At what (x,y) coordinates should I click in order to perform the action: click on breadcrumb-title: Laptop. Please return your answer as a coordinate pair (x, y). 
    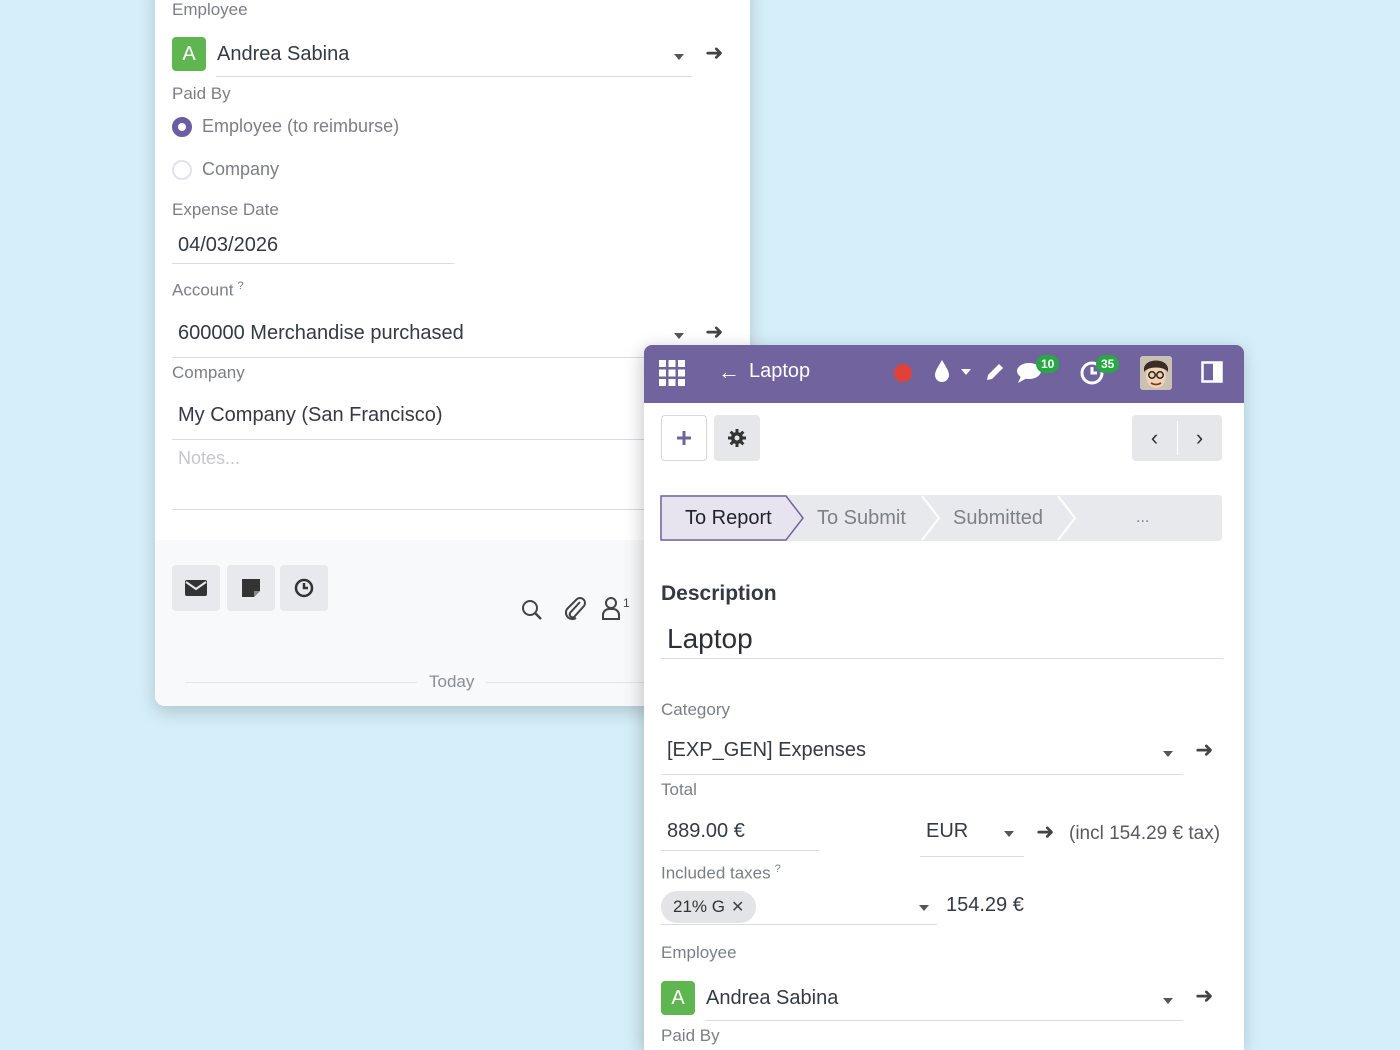
    Looking at the image, I should click on (780, 371).